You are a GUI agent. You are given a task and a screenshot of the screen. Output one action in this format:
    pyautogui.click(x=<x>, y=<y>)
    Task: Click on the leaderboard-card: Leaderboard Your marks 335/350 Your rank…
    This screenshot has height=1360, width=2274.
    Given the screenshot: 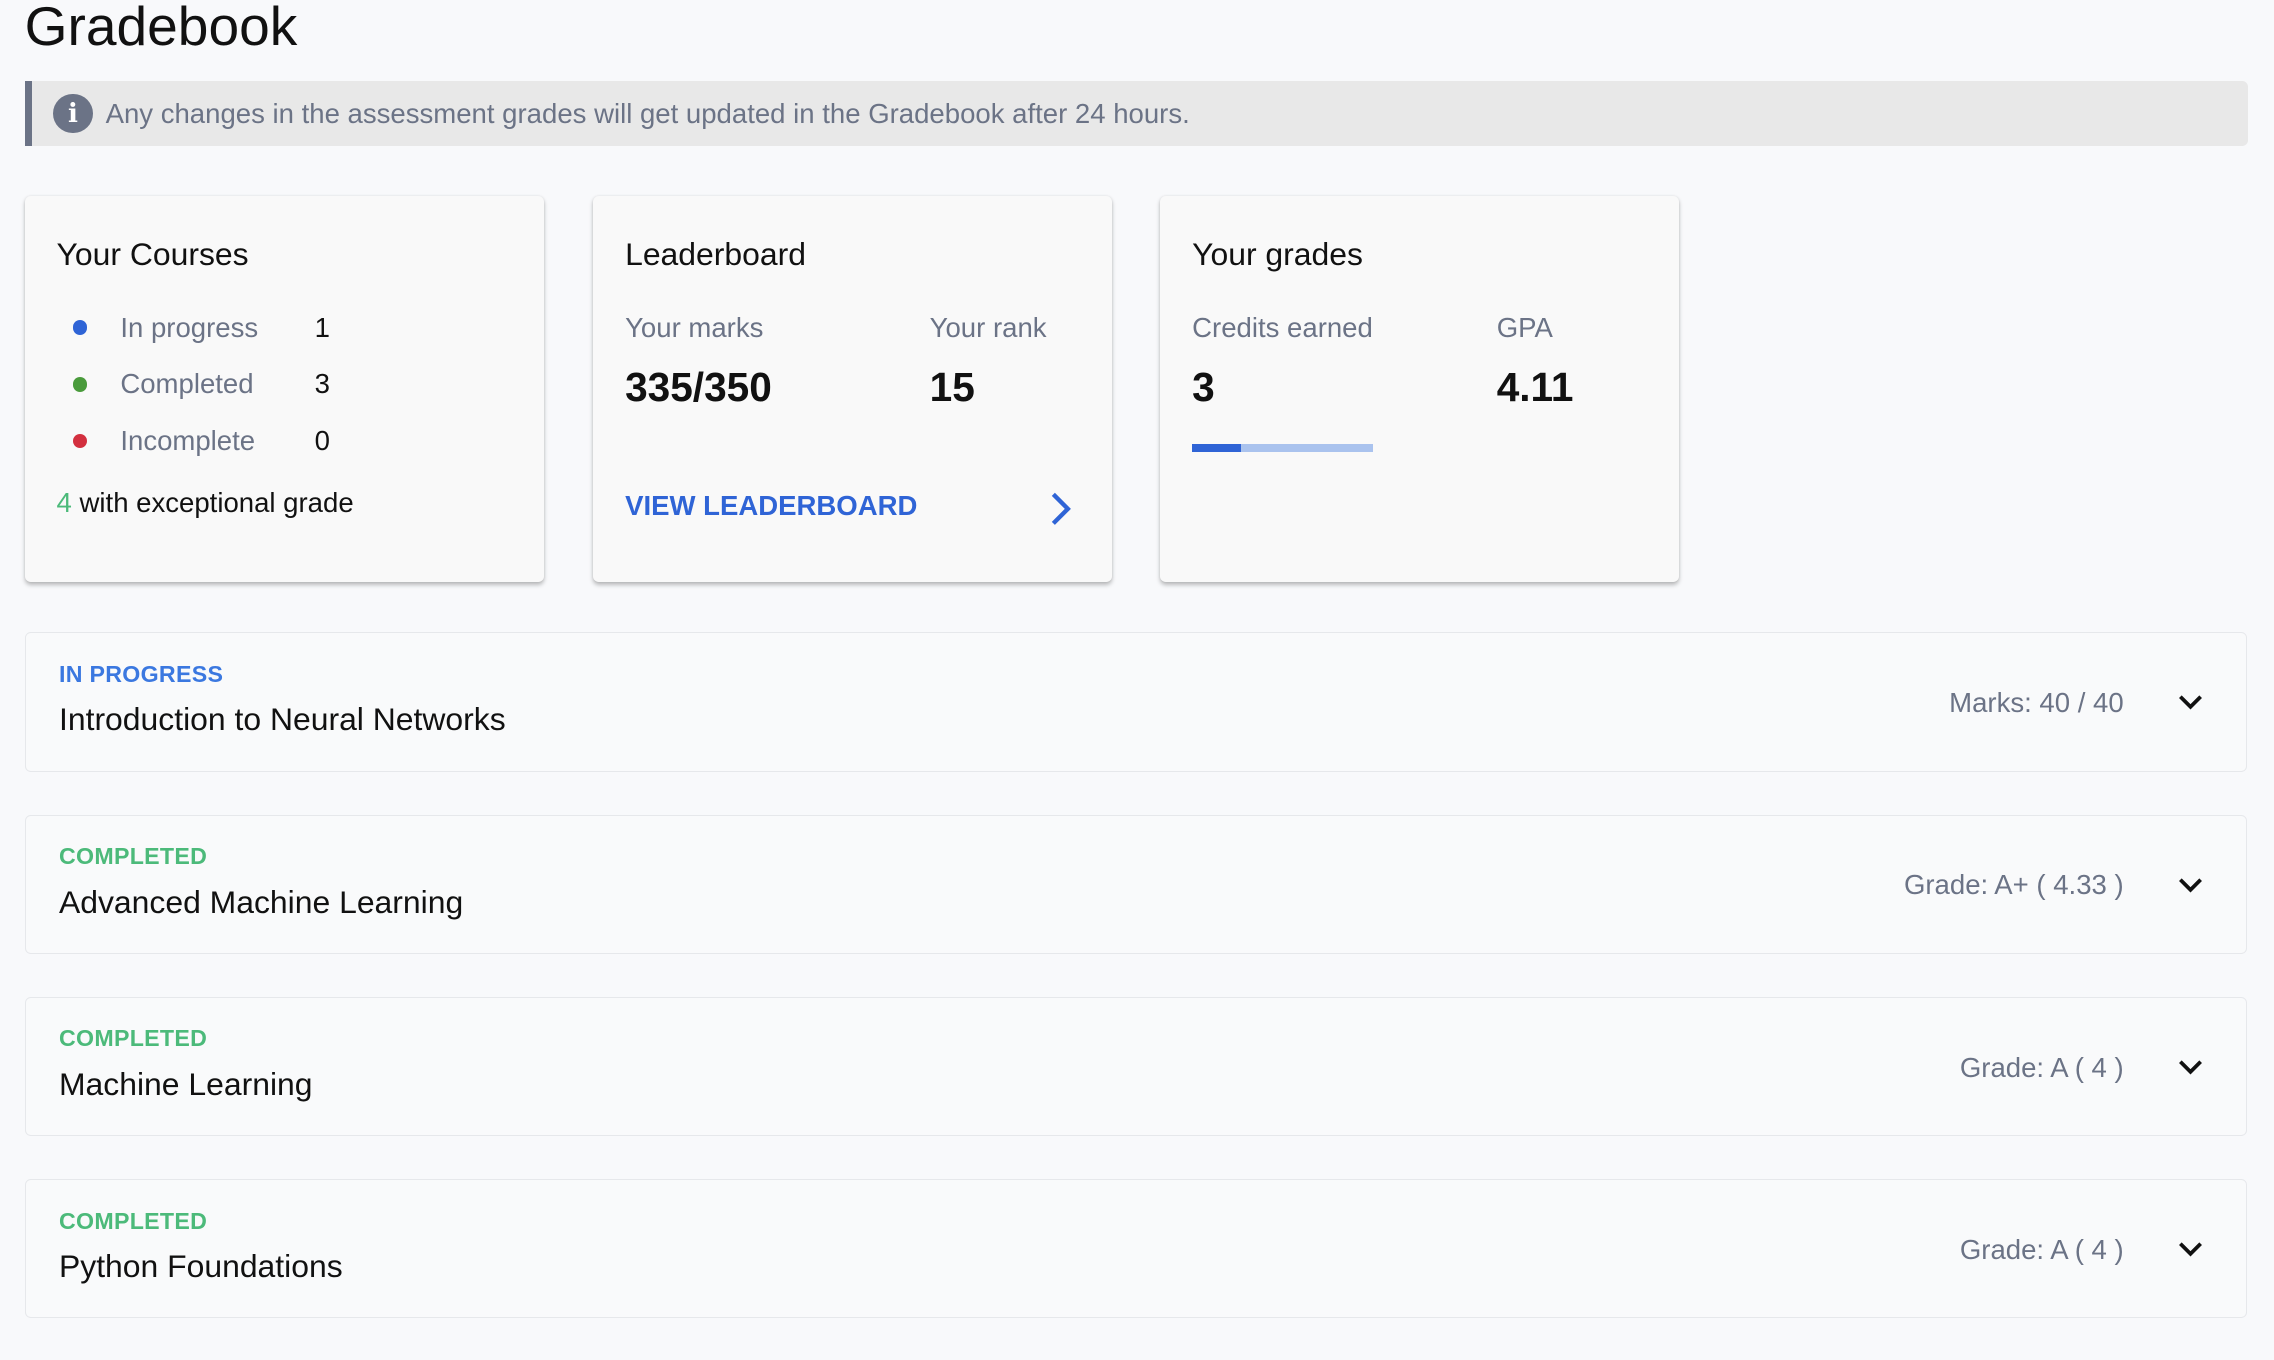 What is the action you would take?
    pyautogui.click(x=853, y=388)
    